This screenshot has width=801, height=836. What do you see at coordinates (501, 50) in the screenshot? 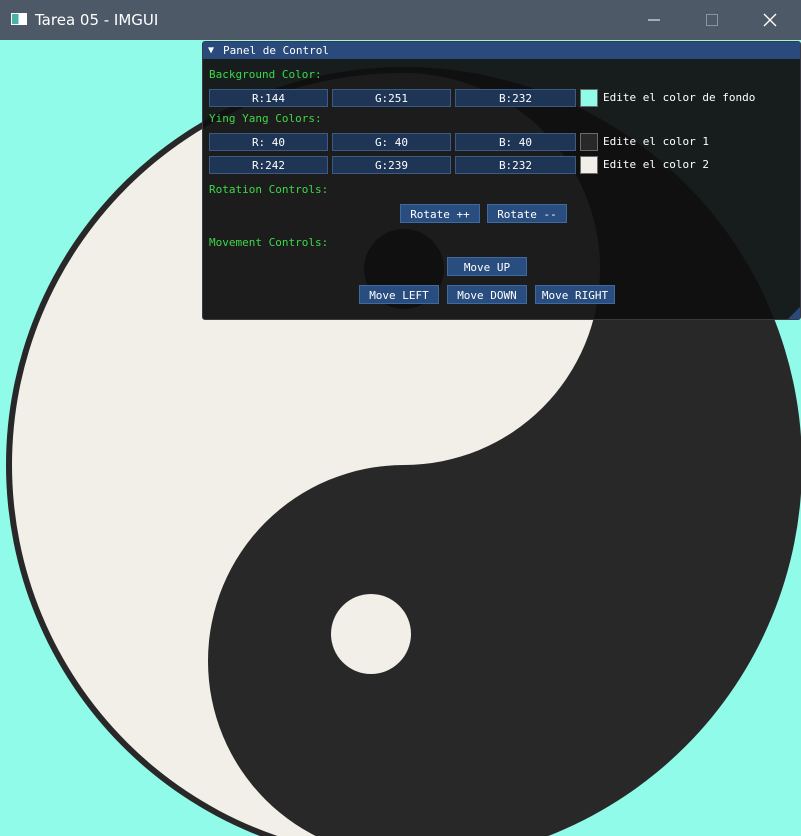
I see `panel-titlebar: ▼ Panel de Control` at bounding box center [501, 50].